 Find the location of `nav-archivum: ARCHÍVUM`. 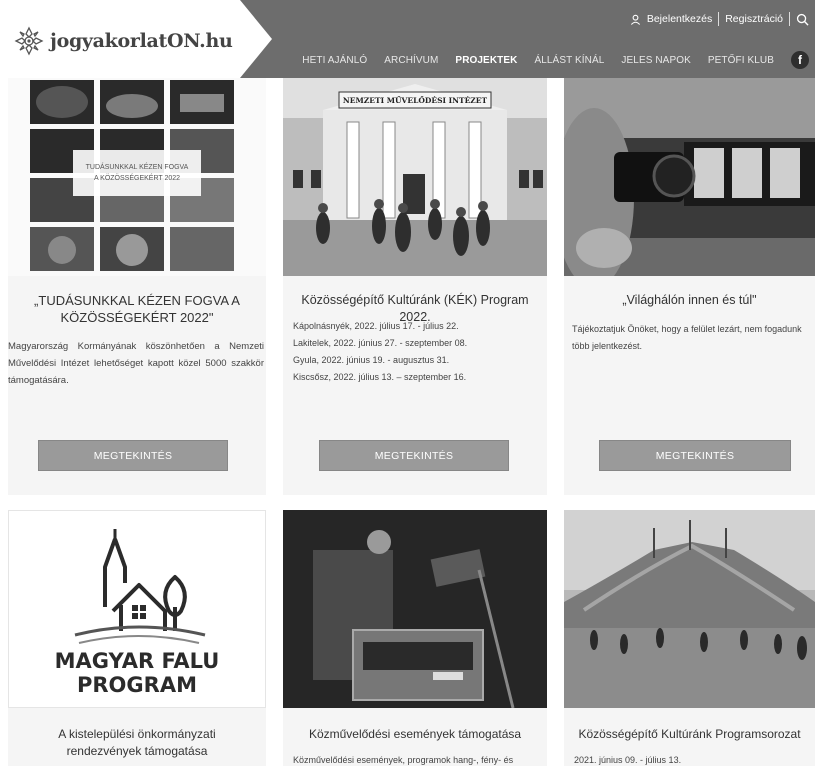

nav-archivum: ARCHÍVUM is located at coordinates (411, 60).